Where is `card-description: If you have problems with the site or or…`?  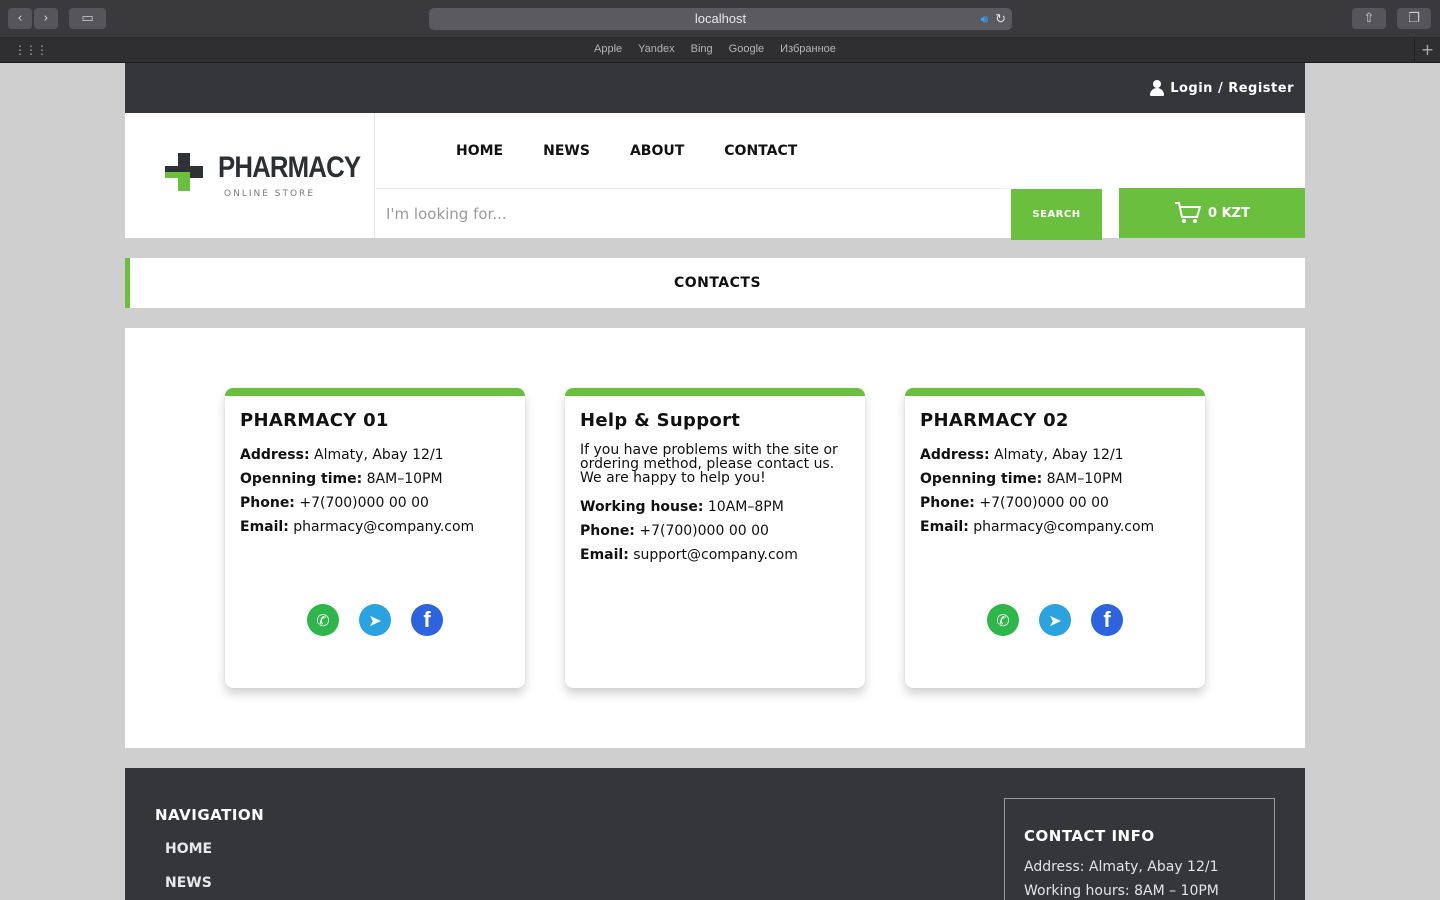
card-description: If you have problems with the site or or… is located at coordinates (709, 464).